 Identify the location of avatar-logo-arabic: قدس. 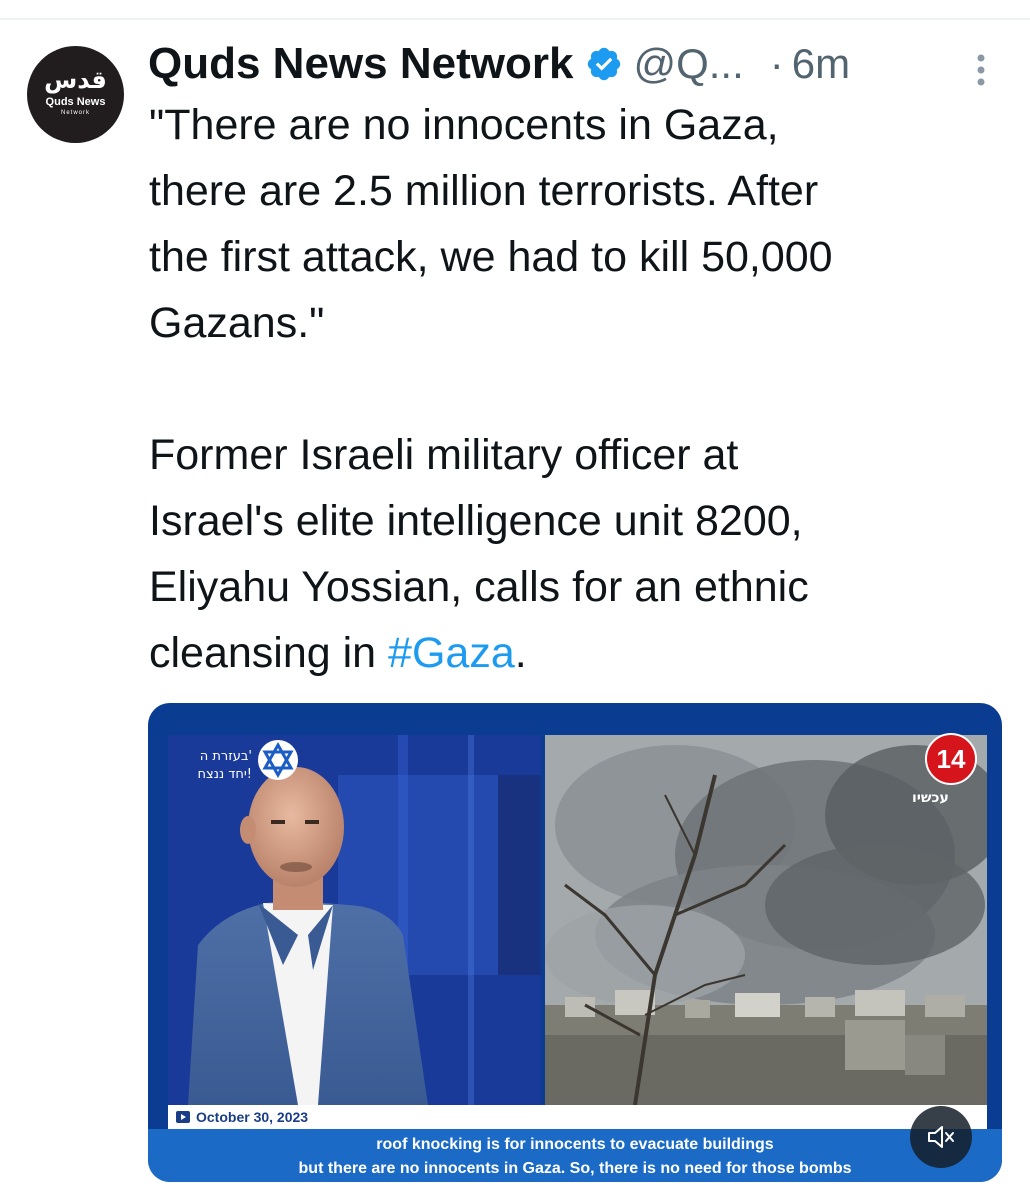
(75, 80).